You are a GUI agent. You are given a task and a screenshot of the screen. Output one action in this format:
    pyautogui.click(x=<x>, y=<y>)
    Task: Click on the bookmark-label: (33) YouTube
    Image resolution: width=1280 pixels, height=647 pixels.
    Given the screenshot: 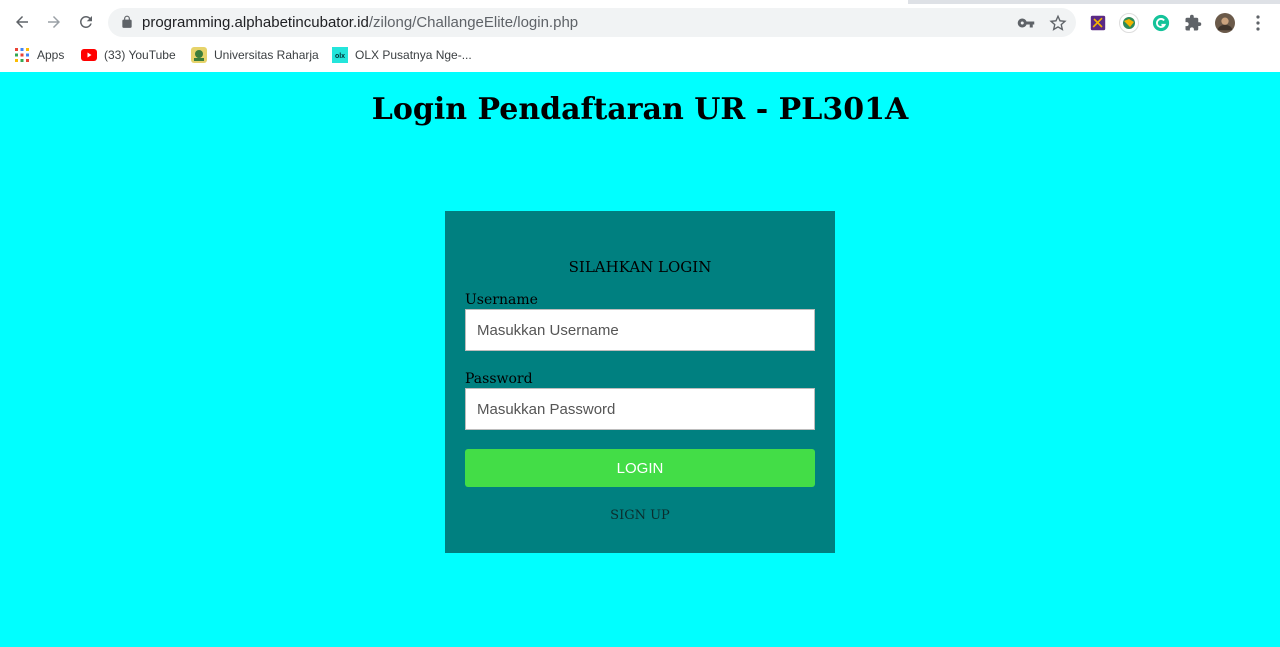 What is the action you would take?
    pyautogui.click(x=140, y=55)
    